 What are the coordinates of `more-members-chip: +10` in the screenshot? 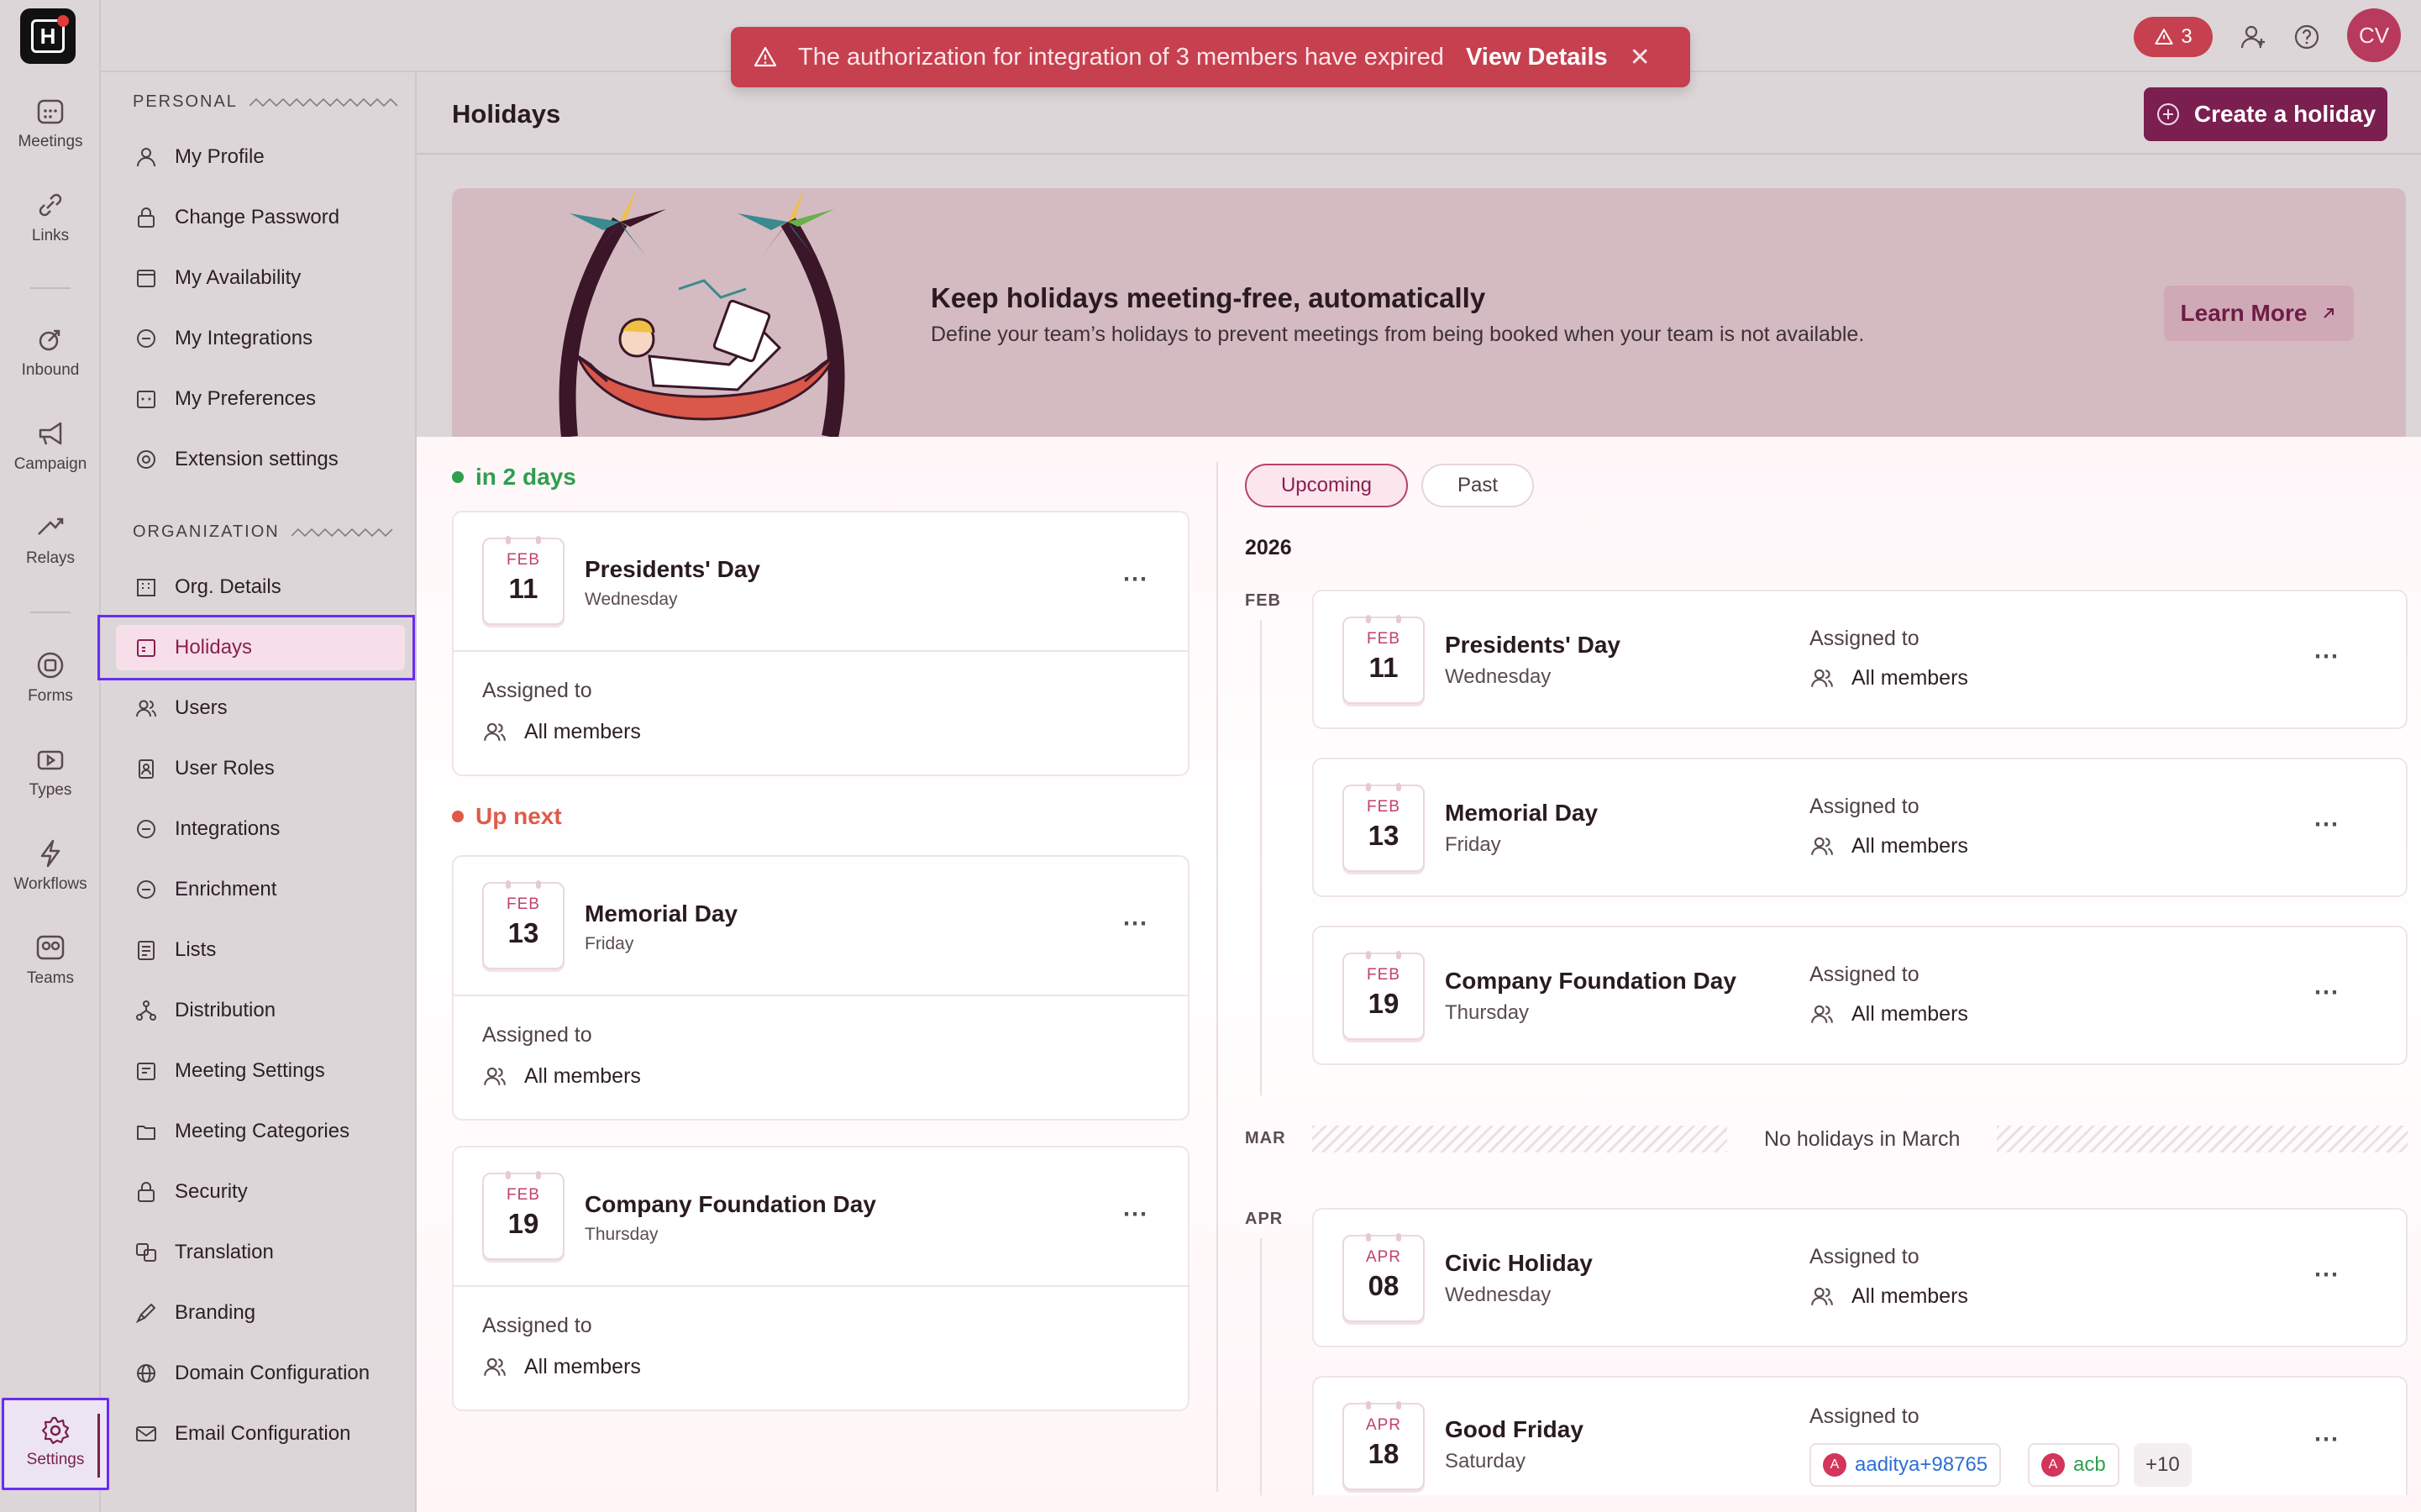 It's located at (2163, 1465).